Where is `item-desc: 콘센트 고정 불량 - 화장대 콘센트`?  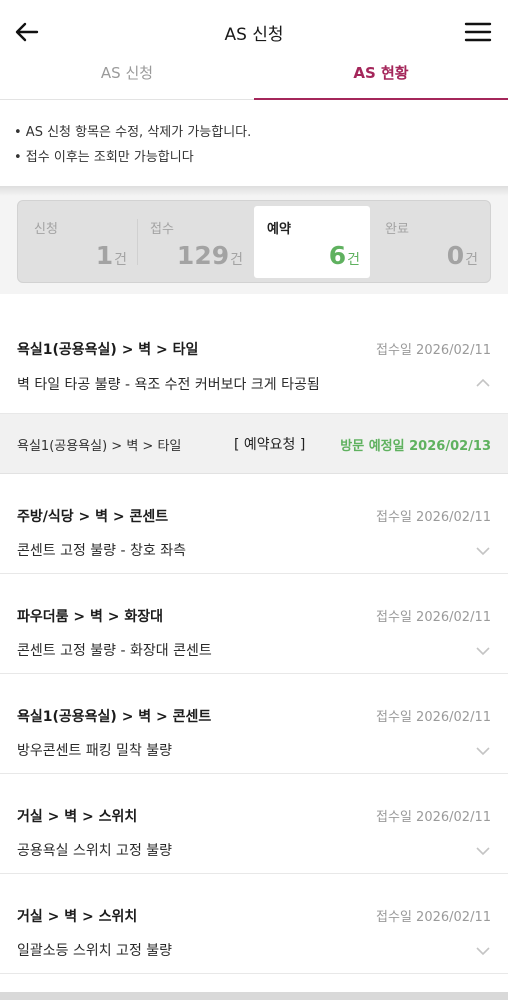 item-desc: 콘센트 고정 불량 - 화장대 콘센트 is located at coordinates (114, 651).